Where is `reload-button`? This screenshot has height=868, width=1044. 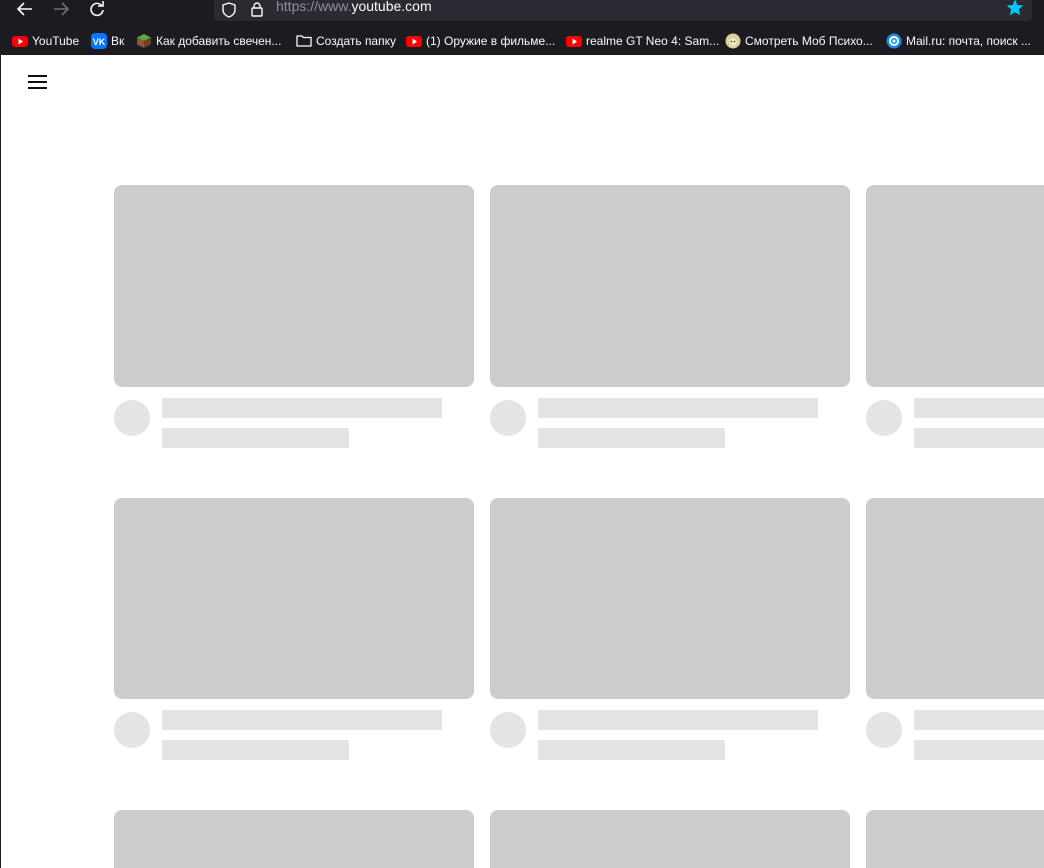 reload-button is located at coordinates (97, 8).